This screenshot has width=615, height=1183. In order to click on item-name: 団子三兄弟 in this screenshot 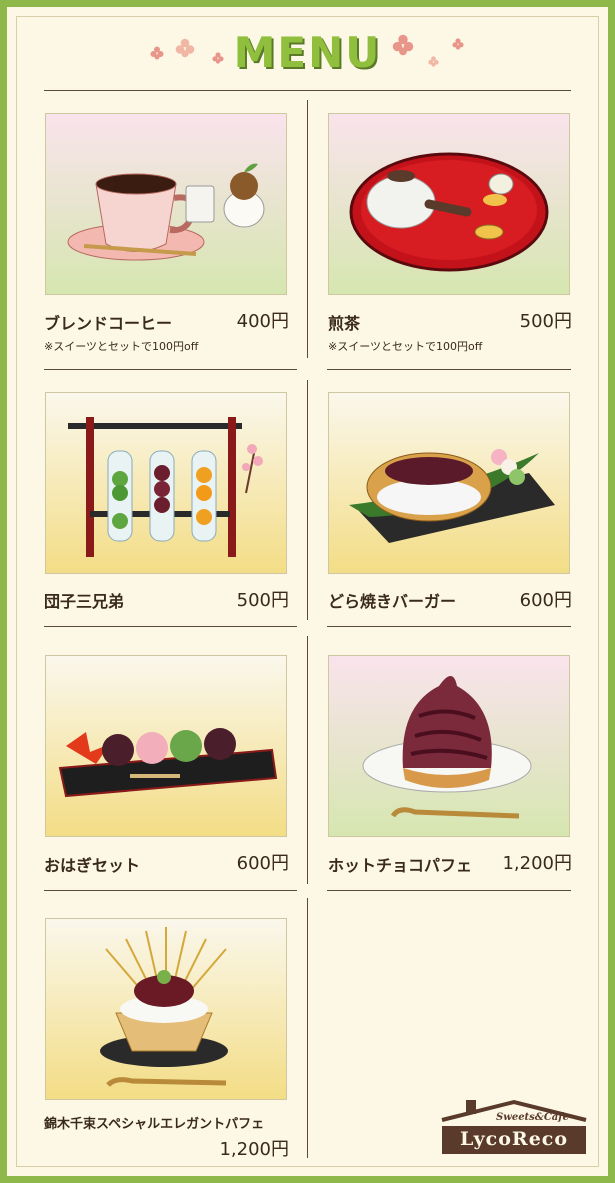, I will do `click(84, 601)`.